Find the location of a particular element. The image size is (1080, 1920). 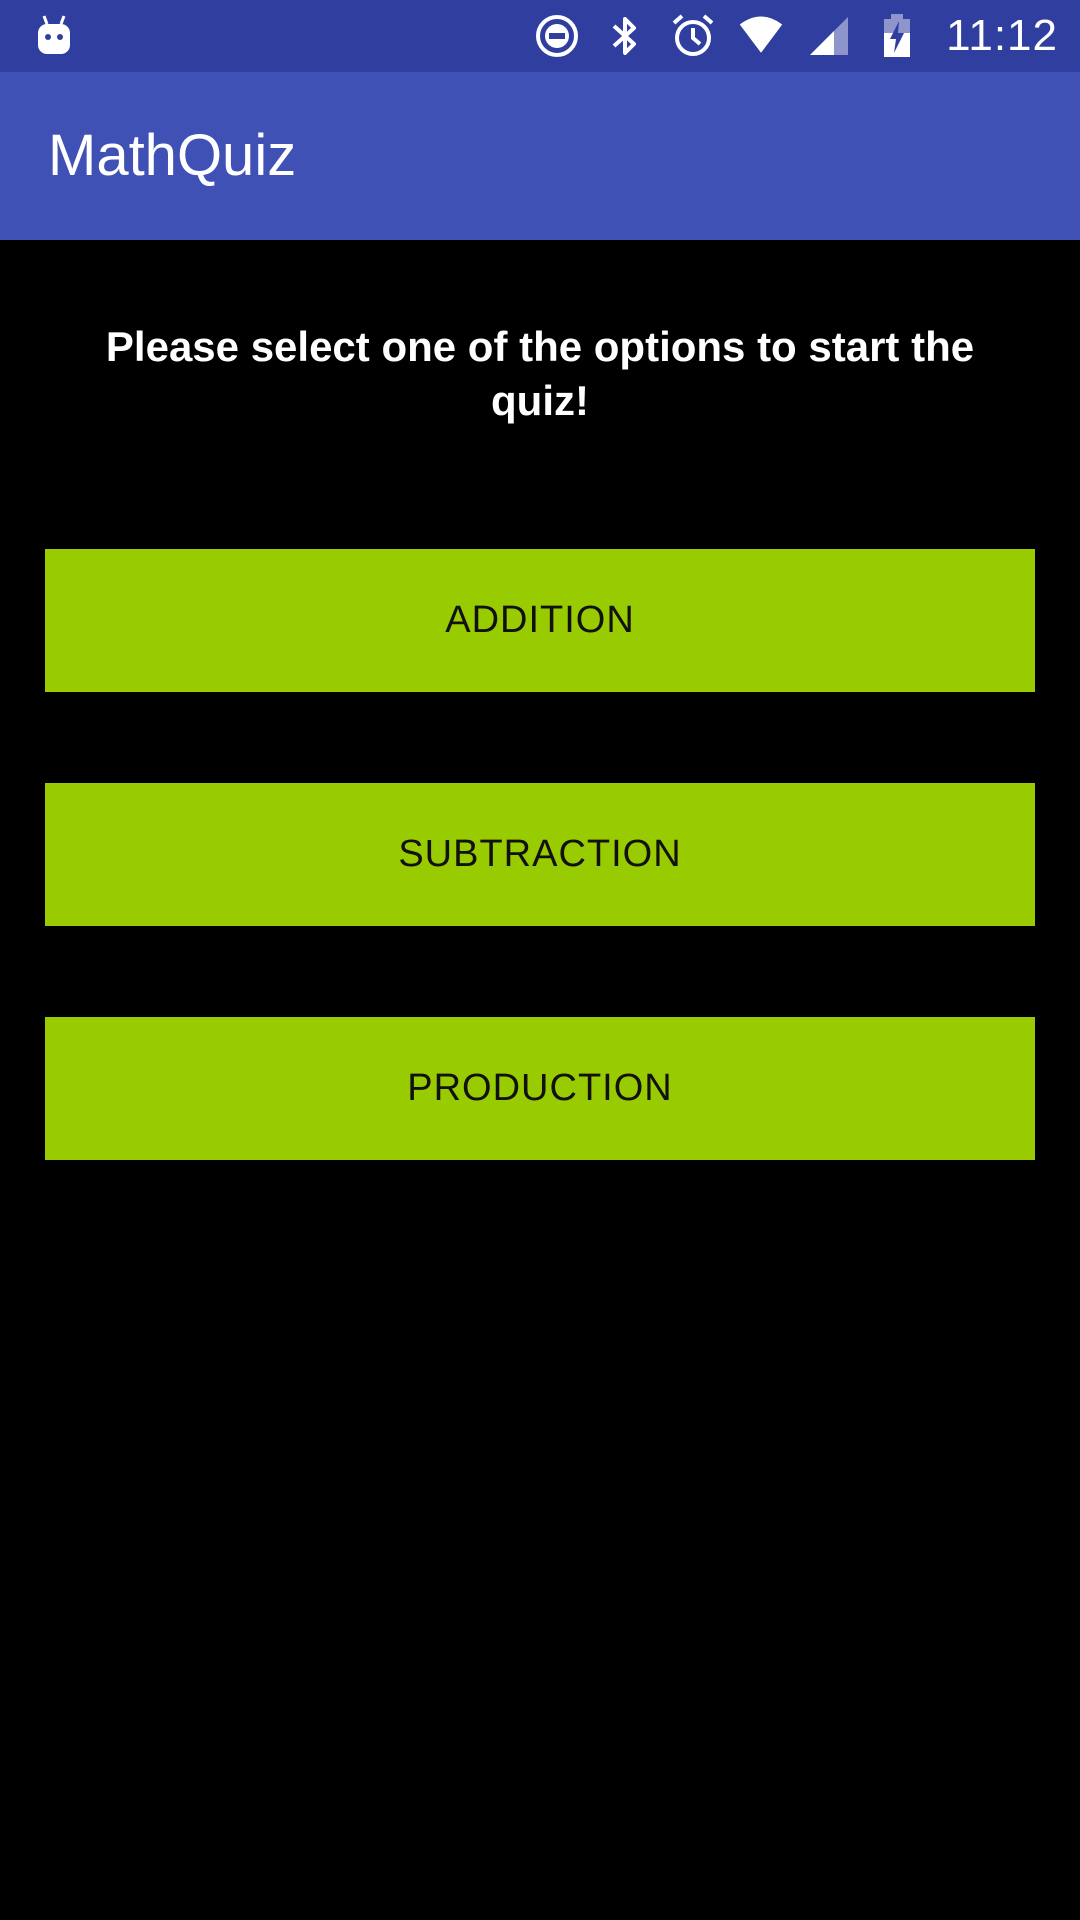

production-button: PRODUCTION is located at coordinates (540, 1088).